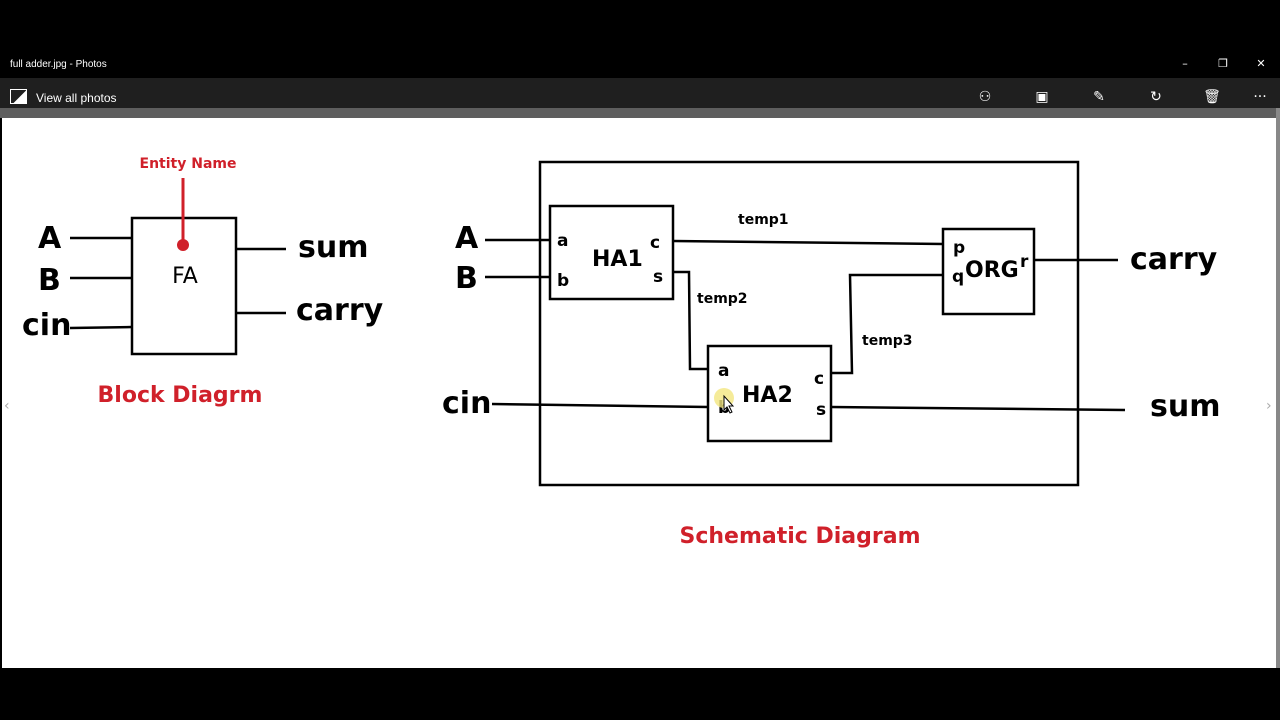  Describe the element at coordinates (188, 164) in the screenshot. I see `entity-name-label: Entity Name` at that location.